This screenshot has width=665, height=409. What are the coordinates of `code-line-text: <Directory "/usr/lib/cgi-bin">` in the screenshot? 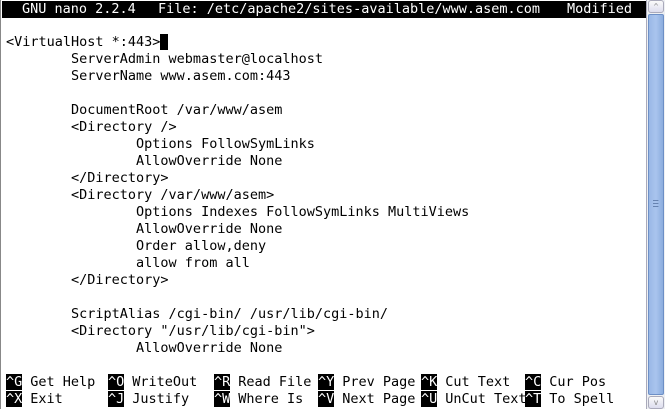 It's located at (160, 331).